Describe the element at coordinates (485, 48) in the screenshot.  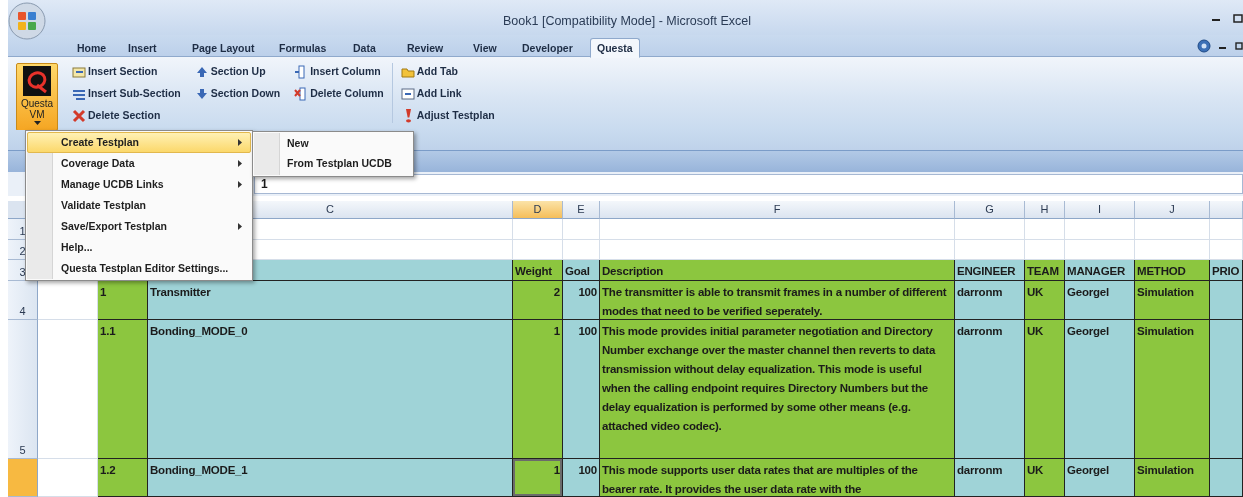
I see `ribbon-tab: View` at that location.